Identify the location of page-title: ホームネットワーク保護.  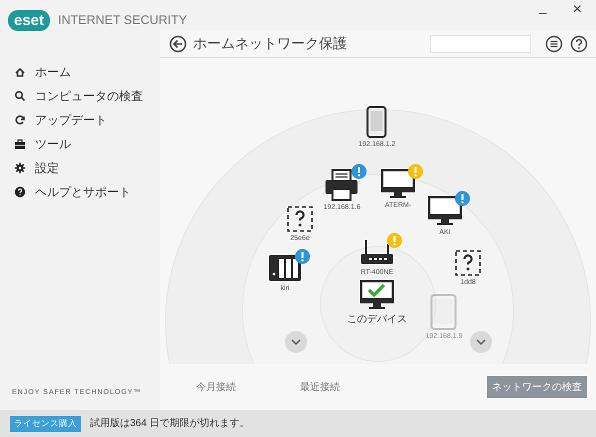
(270, 43).